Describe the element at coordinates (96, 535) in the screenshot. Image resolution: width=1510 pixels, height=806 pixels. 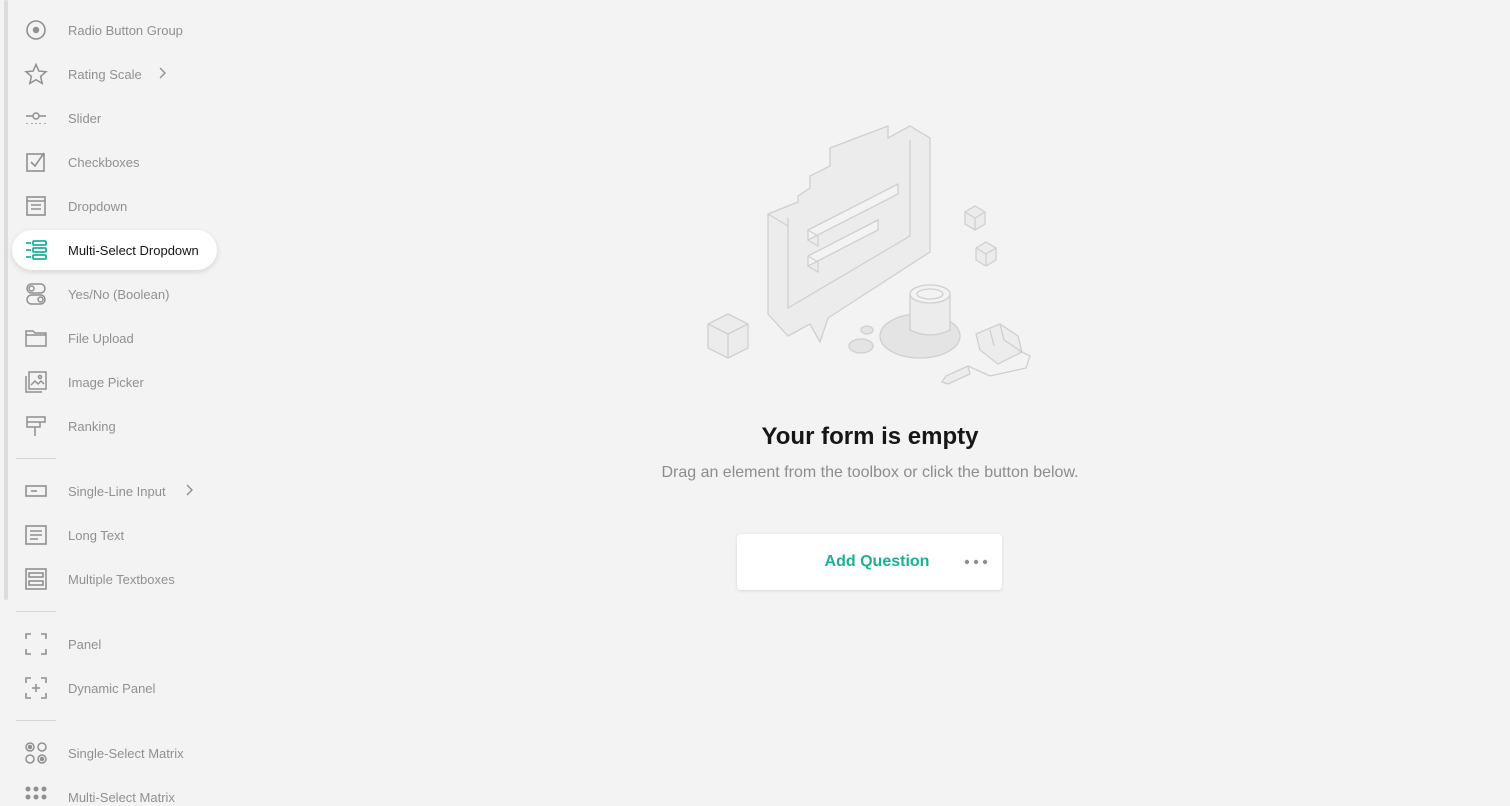
I see `toolbox-item-label: Long Text` at that location.